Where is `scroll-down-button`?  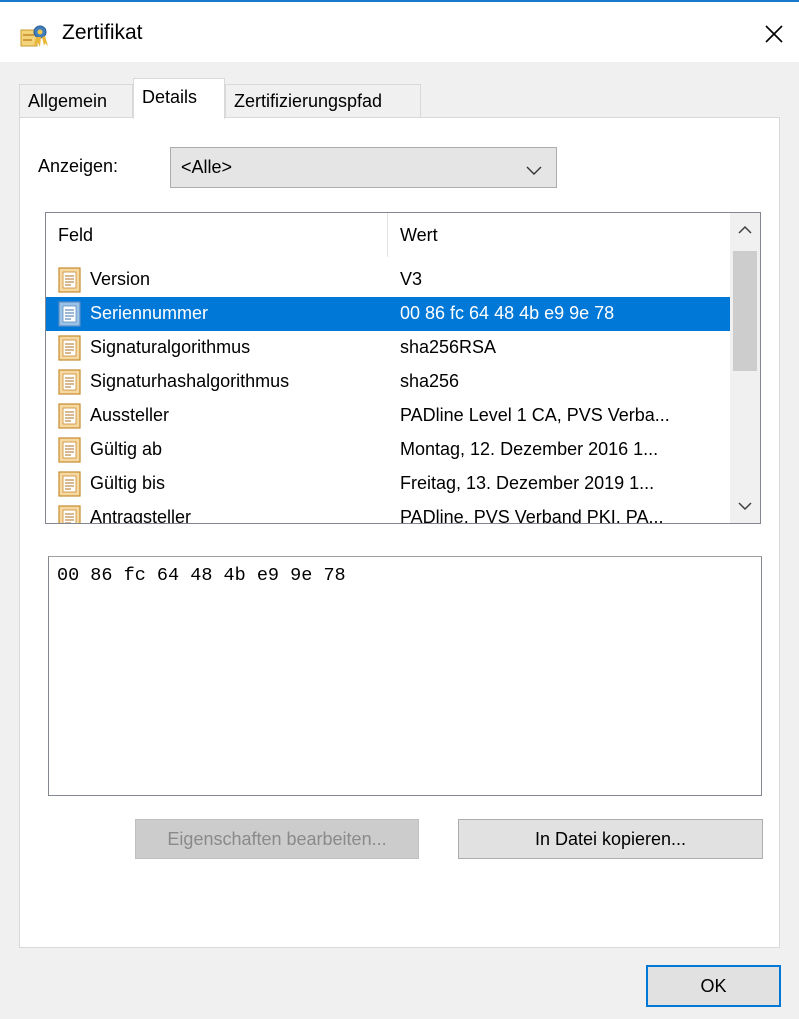
scroll-down-button is located at coordinates (745, 506).